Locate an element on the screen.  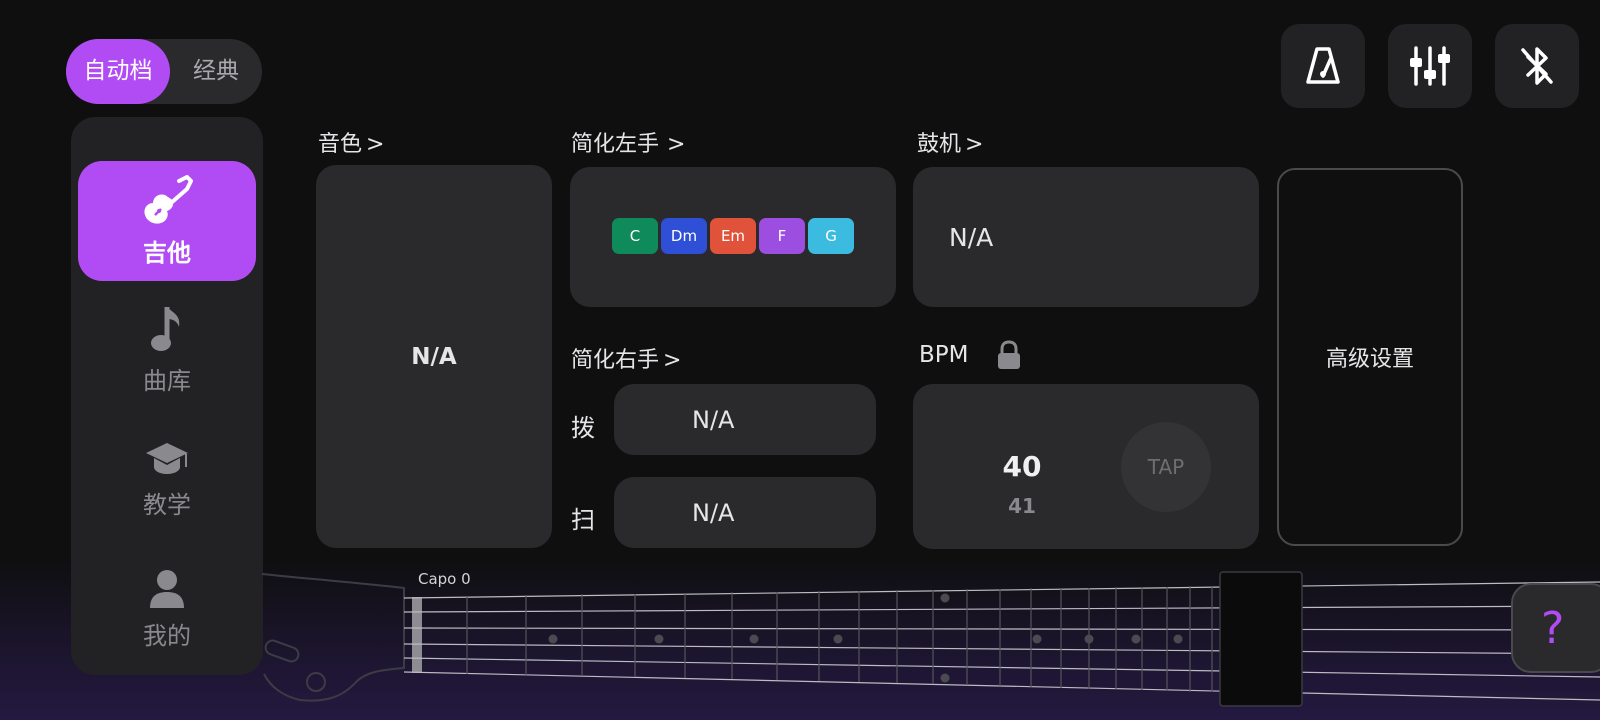
pluck-value: N/A is located at coordinates (713, 419).